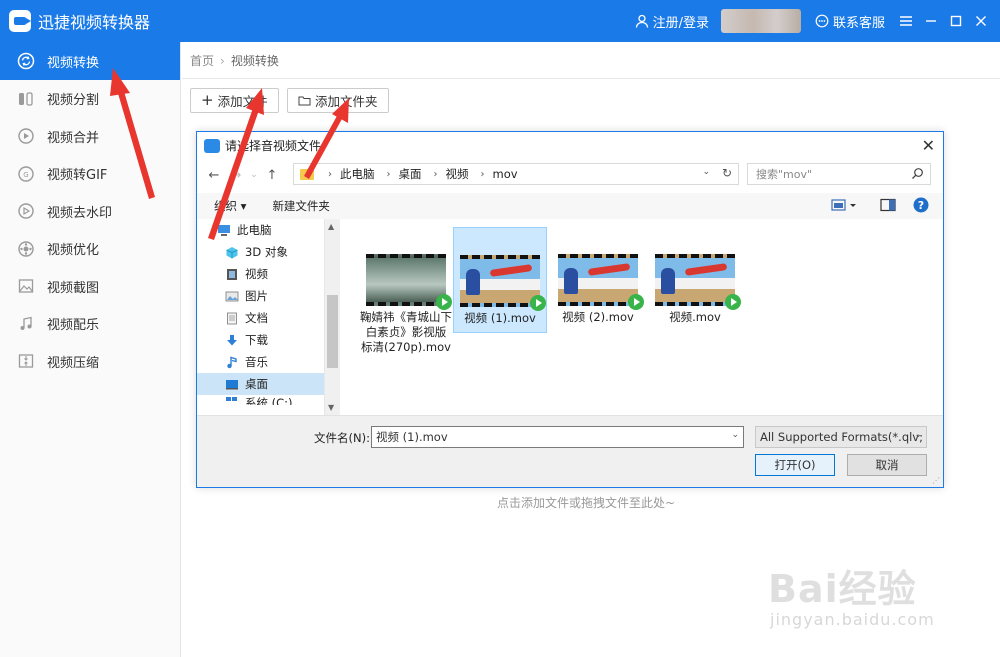 The width and height of the screenshot is (1000, 657). What do you see at coordinates (331, 226) in the screenshot?
I see `scroll-up-icon: ▲` at bounding box center [331, 226].